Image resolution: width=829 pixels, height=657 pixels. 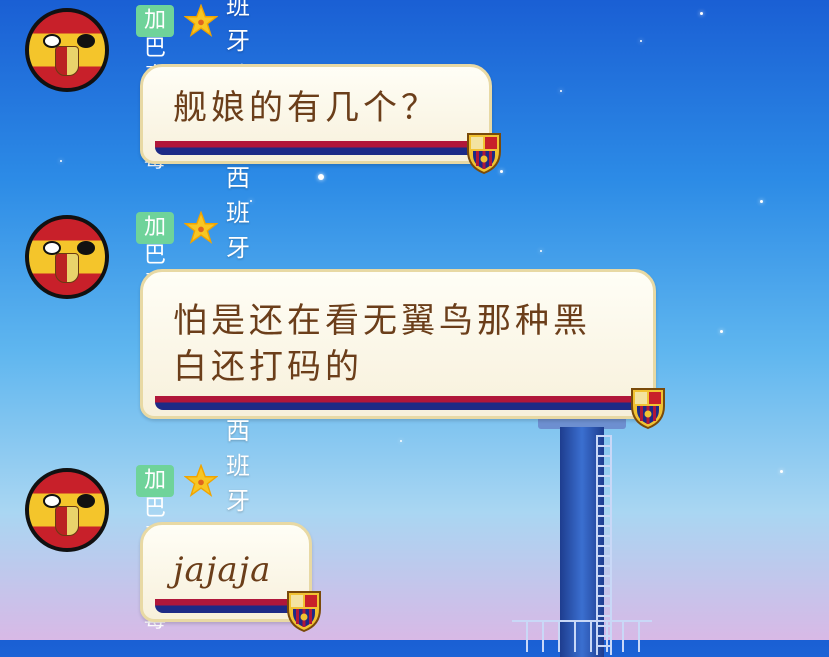 I want to click on message-text: 舰娘的有几个？, so click(x=306, y=108).